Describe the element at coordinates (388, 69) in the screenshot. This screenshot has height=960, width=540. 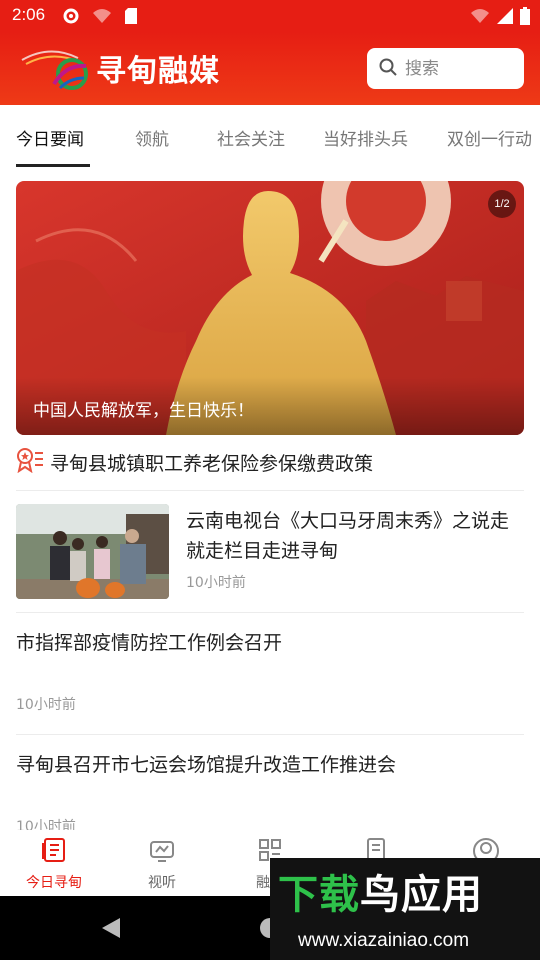
I see `search-icon` at that location.